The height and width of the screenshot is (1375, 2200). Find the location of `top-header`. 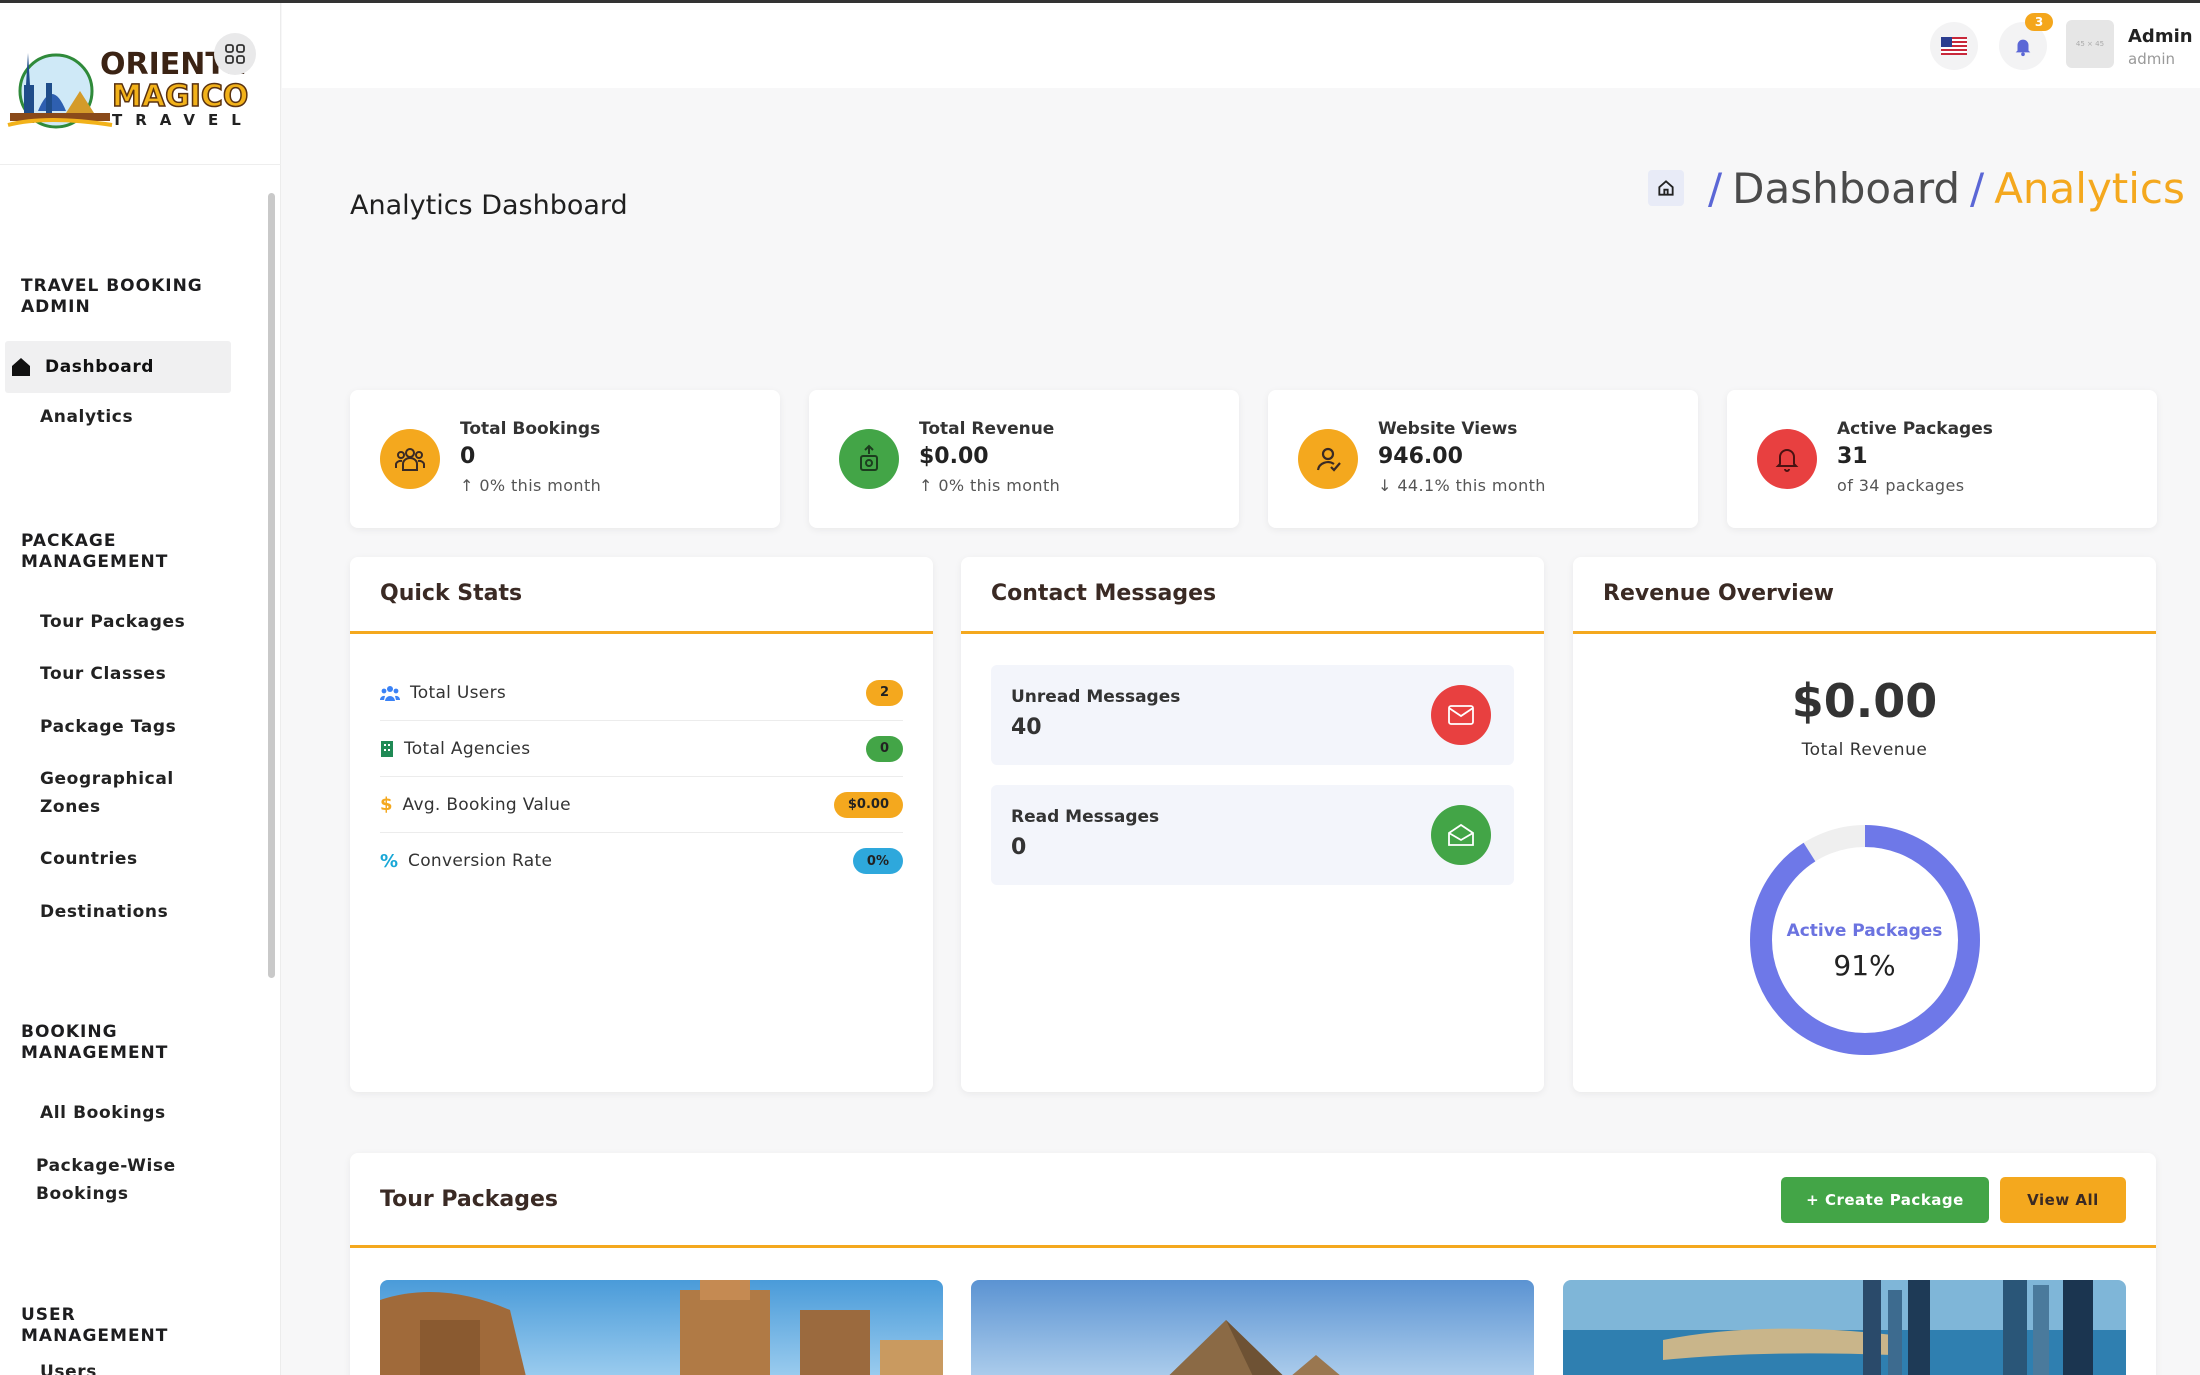

top-header is located at coordinates (1241, 45).